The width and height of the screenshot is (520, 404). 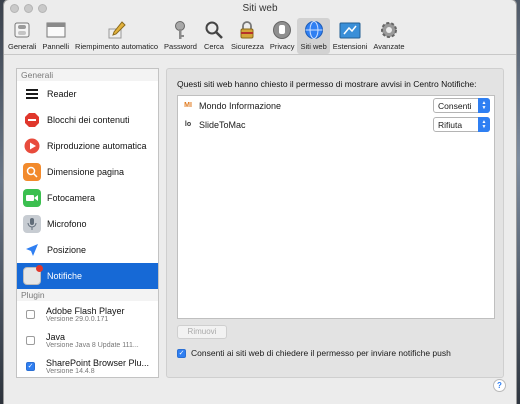 I want to click on sidebar-item-label: Microfono, so click(x=67, y=224).